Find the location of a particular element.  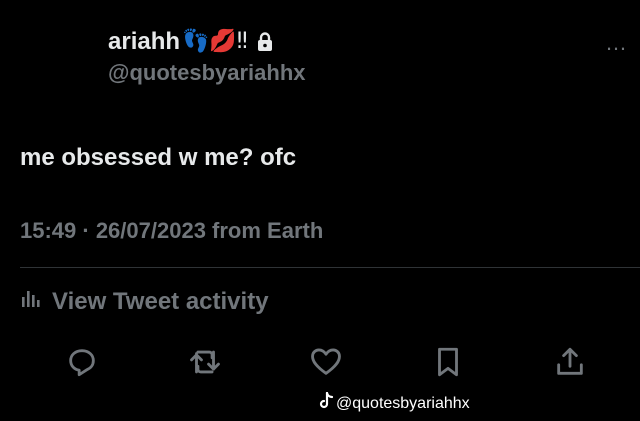

reply-button is located at coordinates (82, 362).